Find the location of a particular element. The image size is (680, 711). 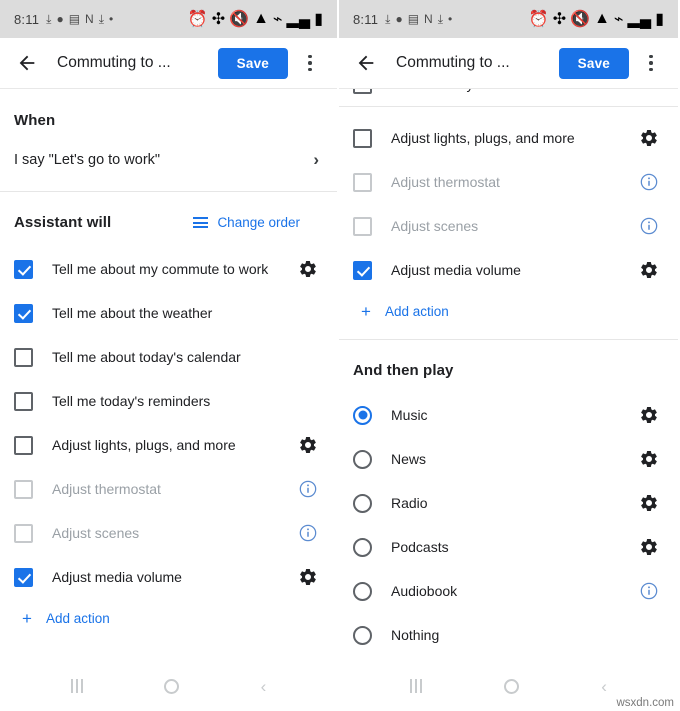

status-bar: 8:11 ⤓ ● ▤ N ⤓ • ⏰ ✣ 🔇 ▲ ⌁ ▂▄ ▮ is located at coordinates (168, 19).